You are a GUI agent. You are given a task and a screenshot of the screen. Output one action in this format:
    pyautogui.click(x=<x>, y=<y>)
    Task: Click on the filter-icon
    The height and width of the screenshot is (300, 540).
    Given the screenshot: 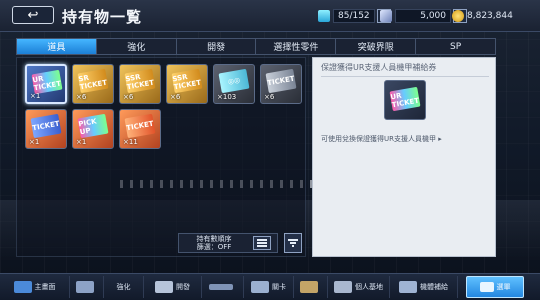 What is the action you would take?
    pyautogui.click(x=293, y=243)
    